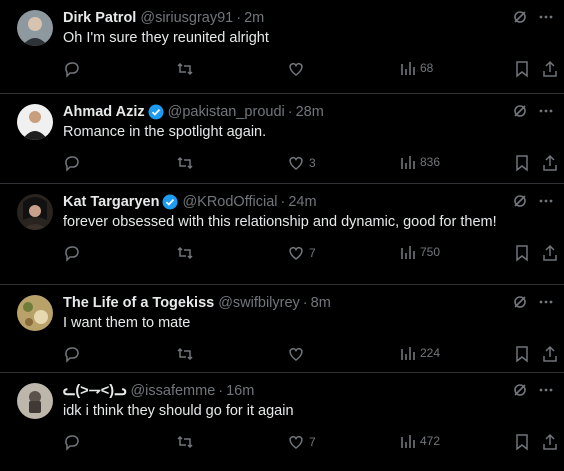 Image resolution: width=564 pixels, height=471 pixels. Describe the element at coordinates (420, 441) in the screenshot. I see `views-button: 472` at that location.